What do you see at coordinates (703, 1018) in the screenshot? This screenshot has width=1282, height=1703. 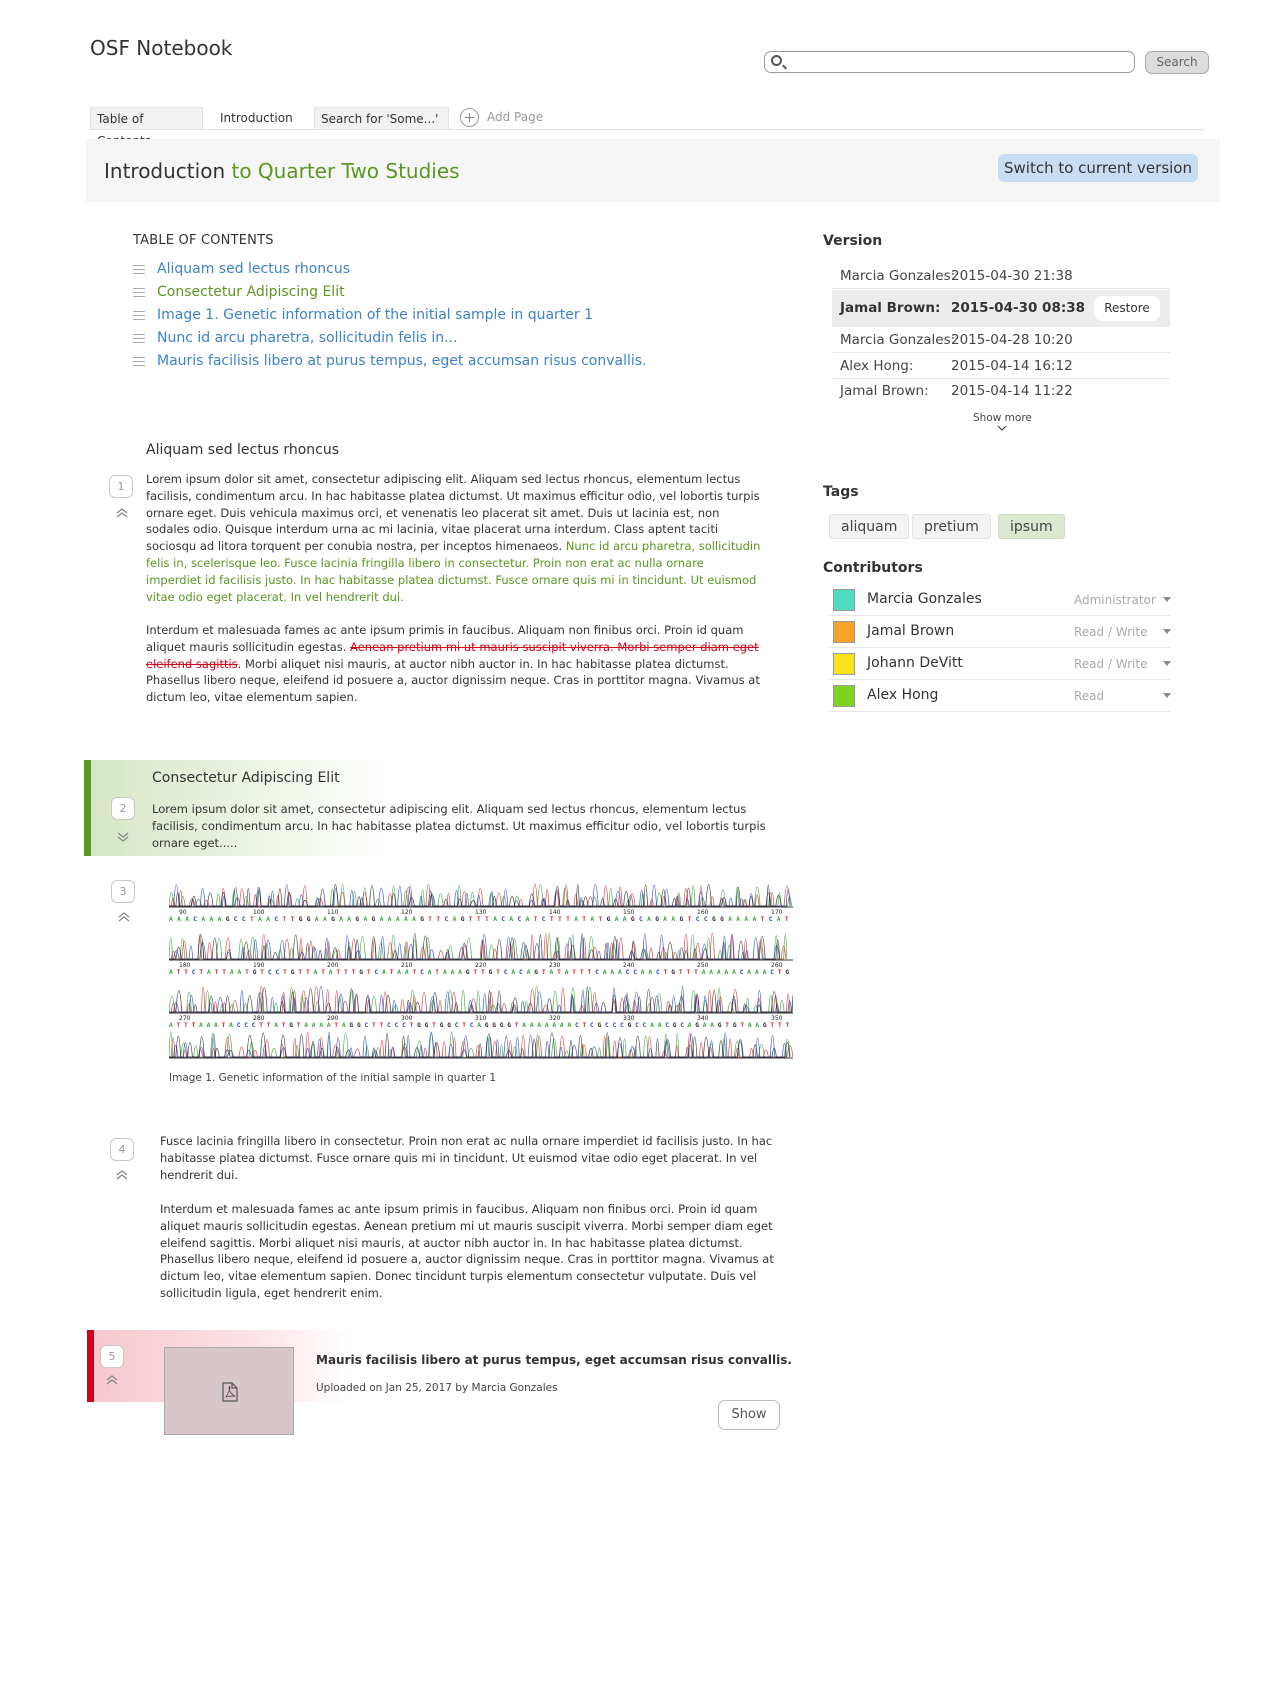 I see `chromatogram-tick-label: 340` at bounding box center [703, 1018].